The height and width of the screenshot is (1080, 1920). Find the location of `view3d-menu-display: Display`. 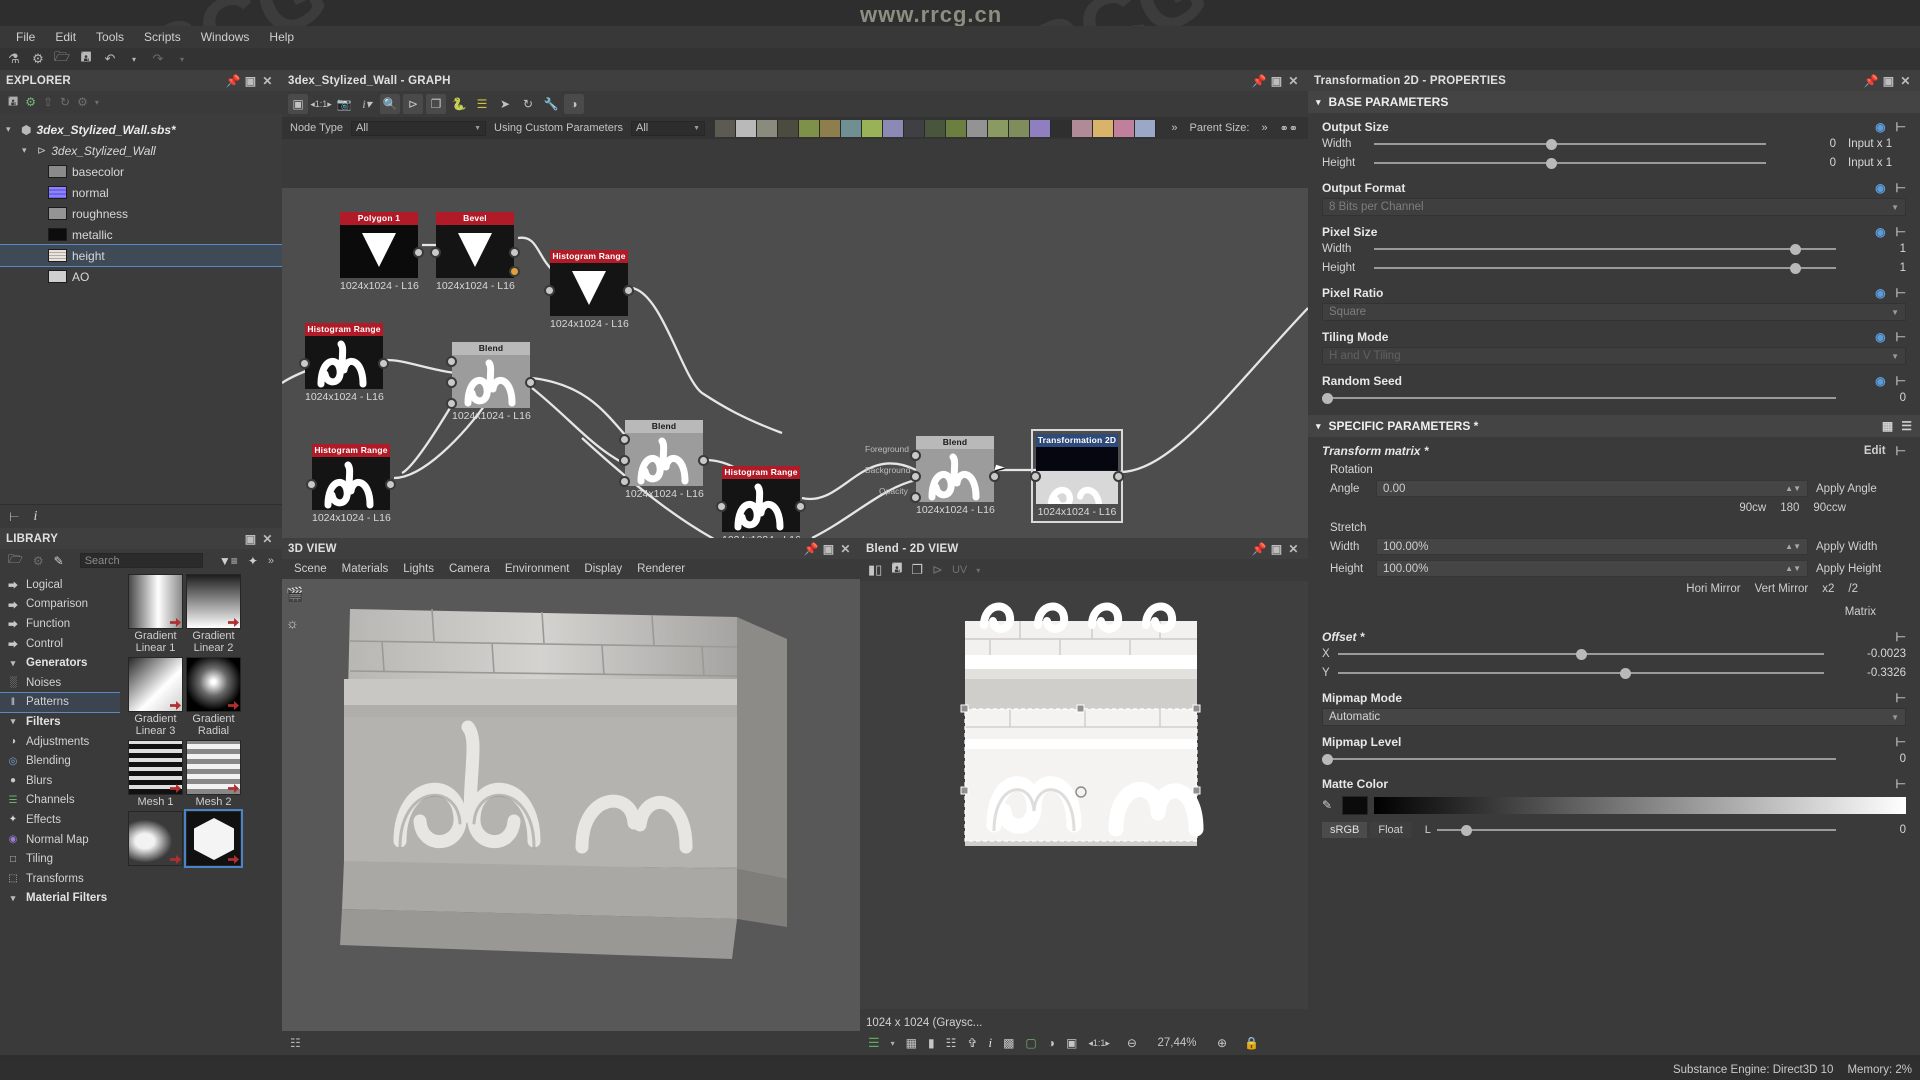

view3d-menu-display: Display is located at coordinates (603, 569).